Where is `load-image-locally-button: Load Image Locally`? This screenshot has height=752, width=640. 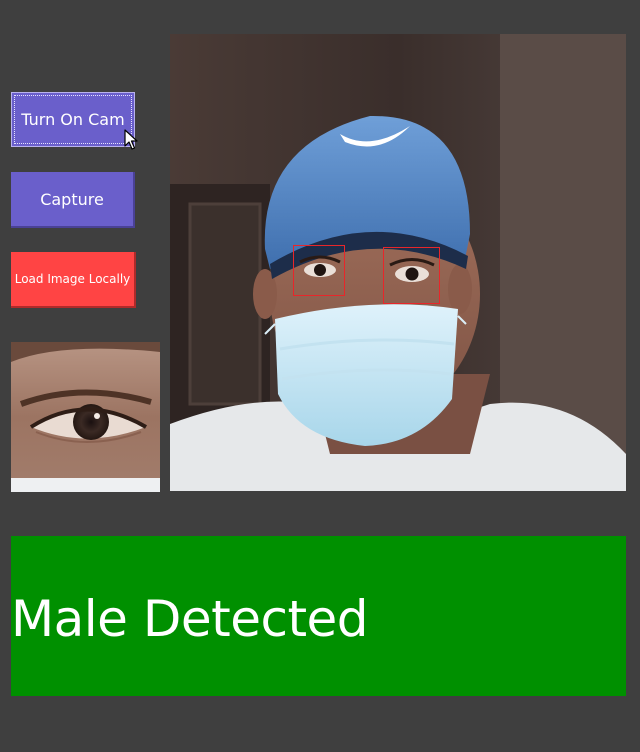
load-image-locally-button: Load Image Locally is located at coordinates (73, 280).